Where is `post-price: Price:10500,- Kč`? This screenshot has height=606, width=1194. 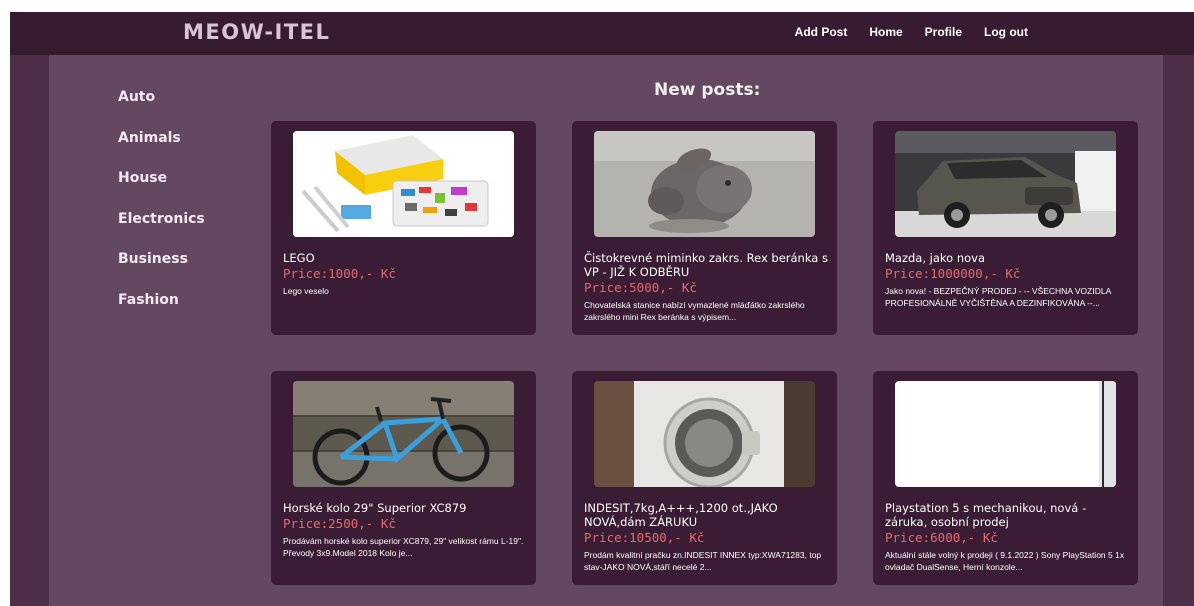
post-price: Price:10500,- Kč is located at coordinates (644, 537).